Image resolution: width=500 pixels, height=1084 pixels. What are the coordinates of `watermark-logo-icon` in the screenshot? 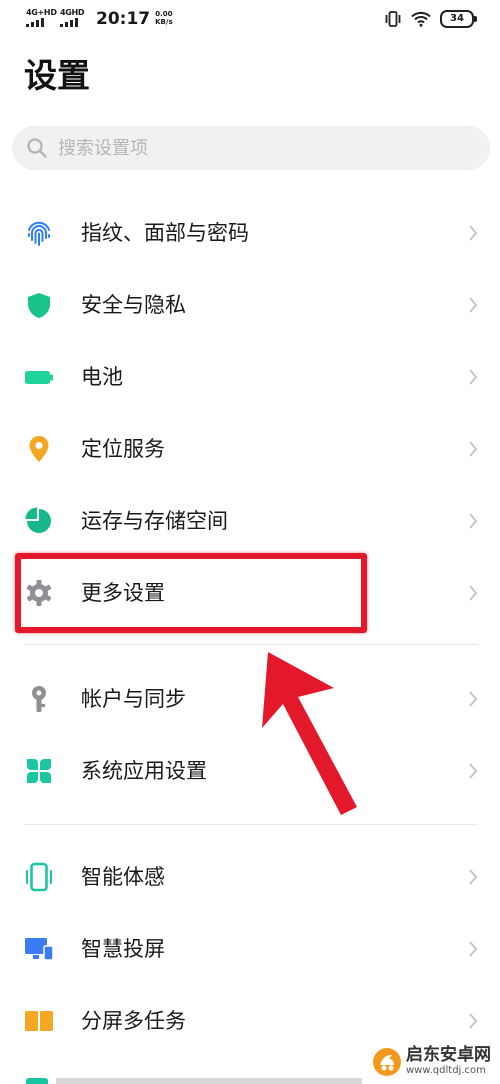 It's located at (387, 1061).